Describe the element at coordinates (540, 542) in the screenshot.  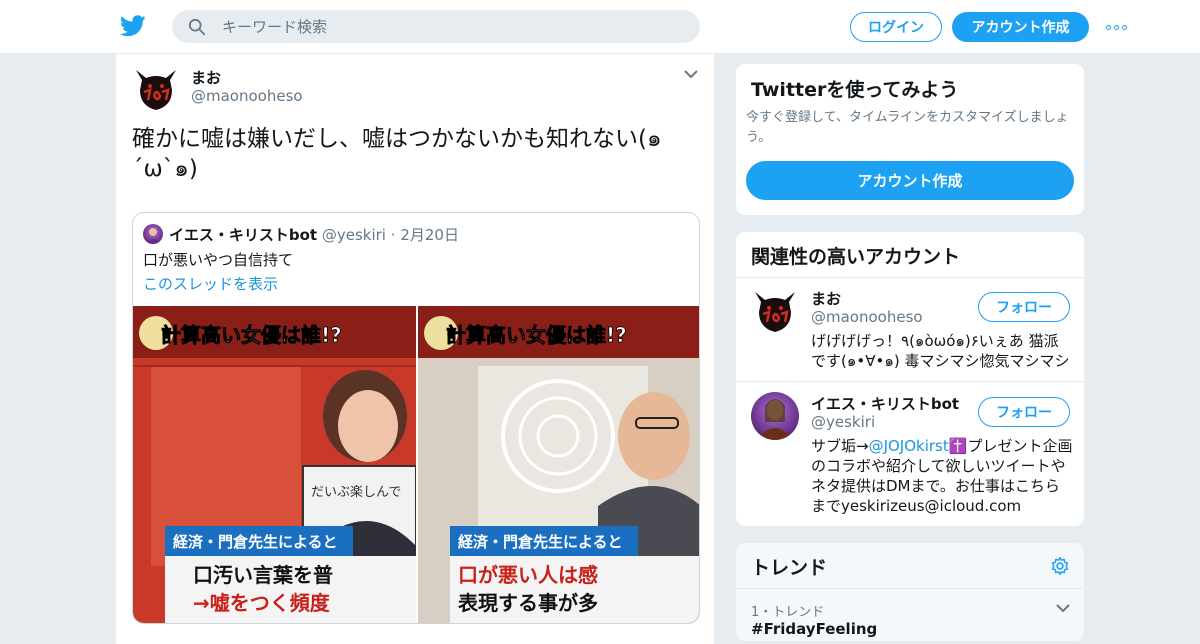
I see `image-caption-top-2: 経済・門倉先生によると` at that location.